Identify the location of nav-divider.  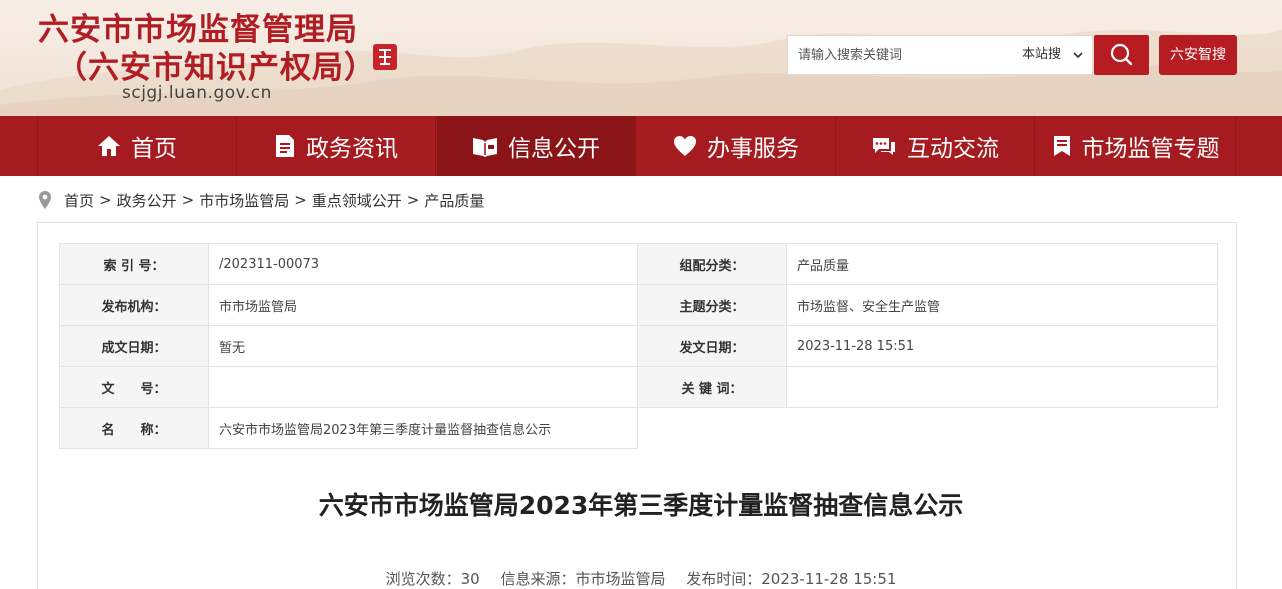
(37, 146).